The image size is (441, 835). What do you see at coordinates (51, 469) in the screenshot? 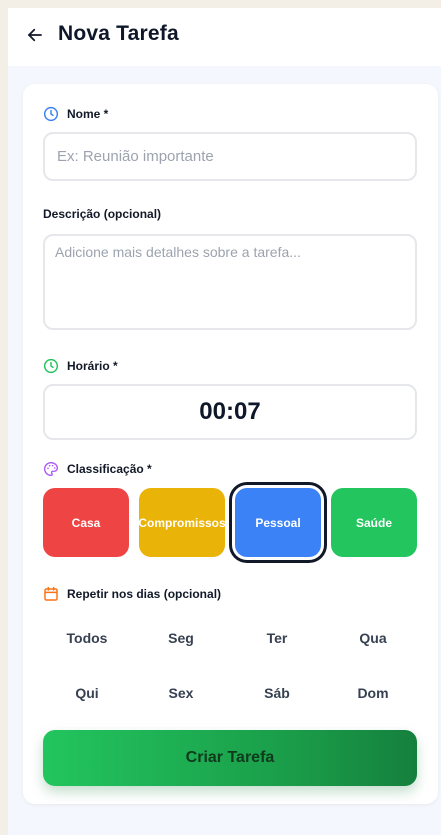
I see `palette-icon` at bounding box center [51, 469].